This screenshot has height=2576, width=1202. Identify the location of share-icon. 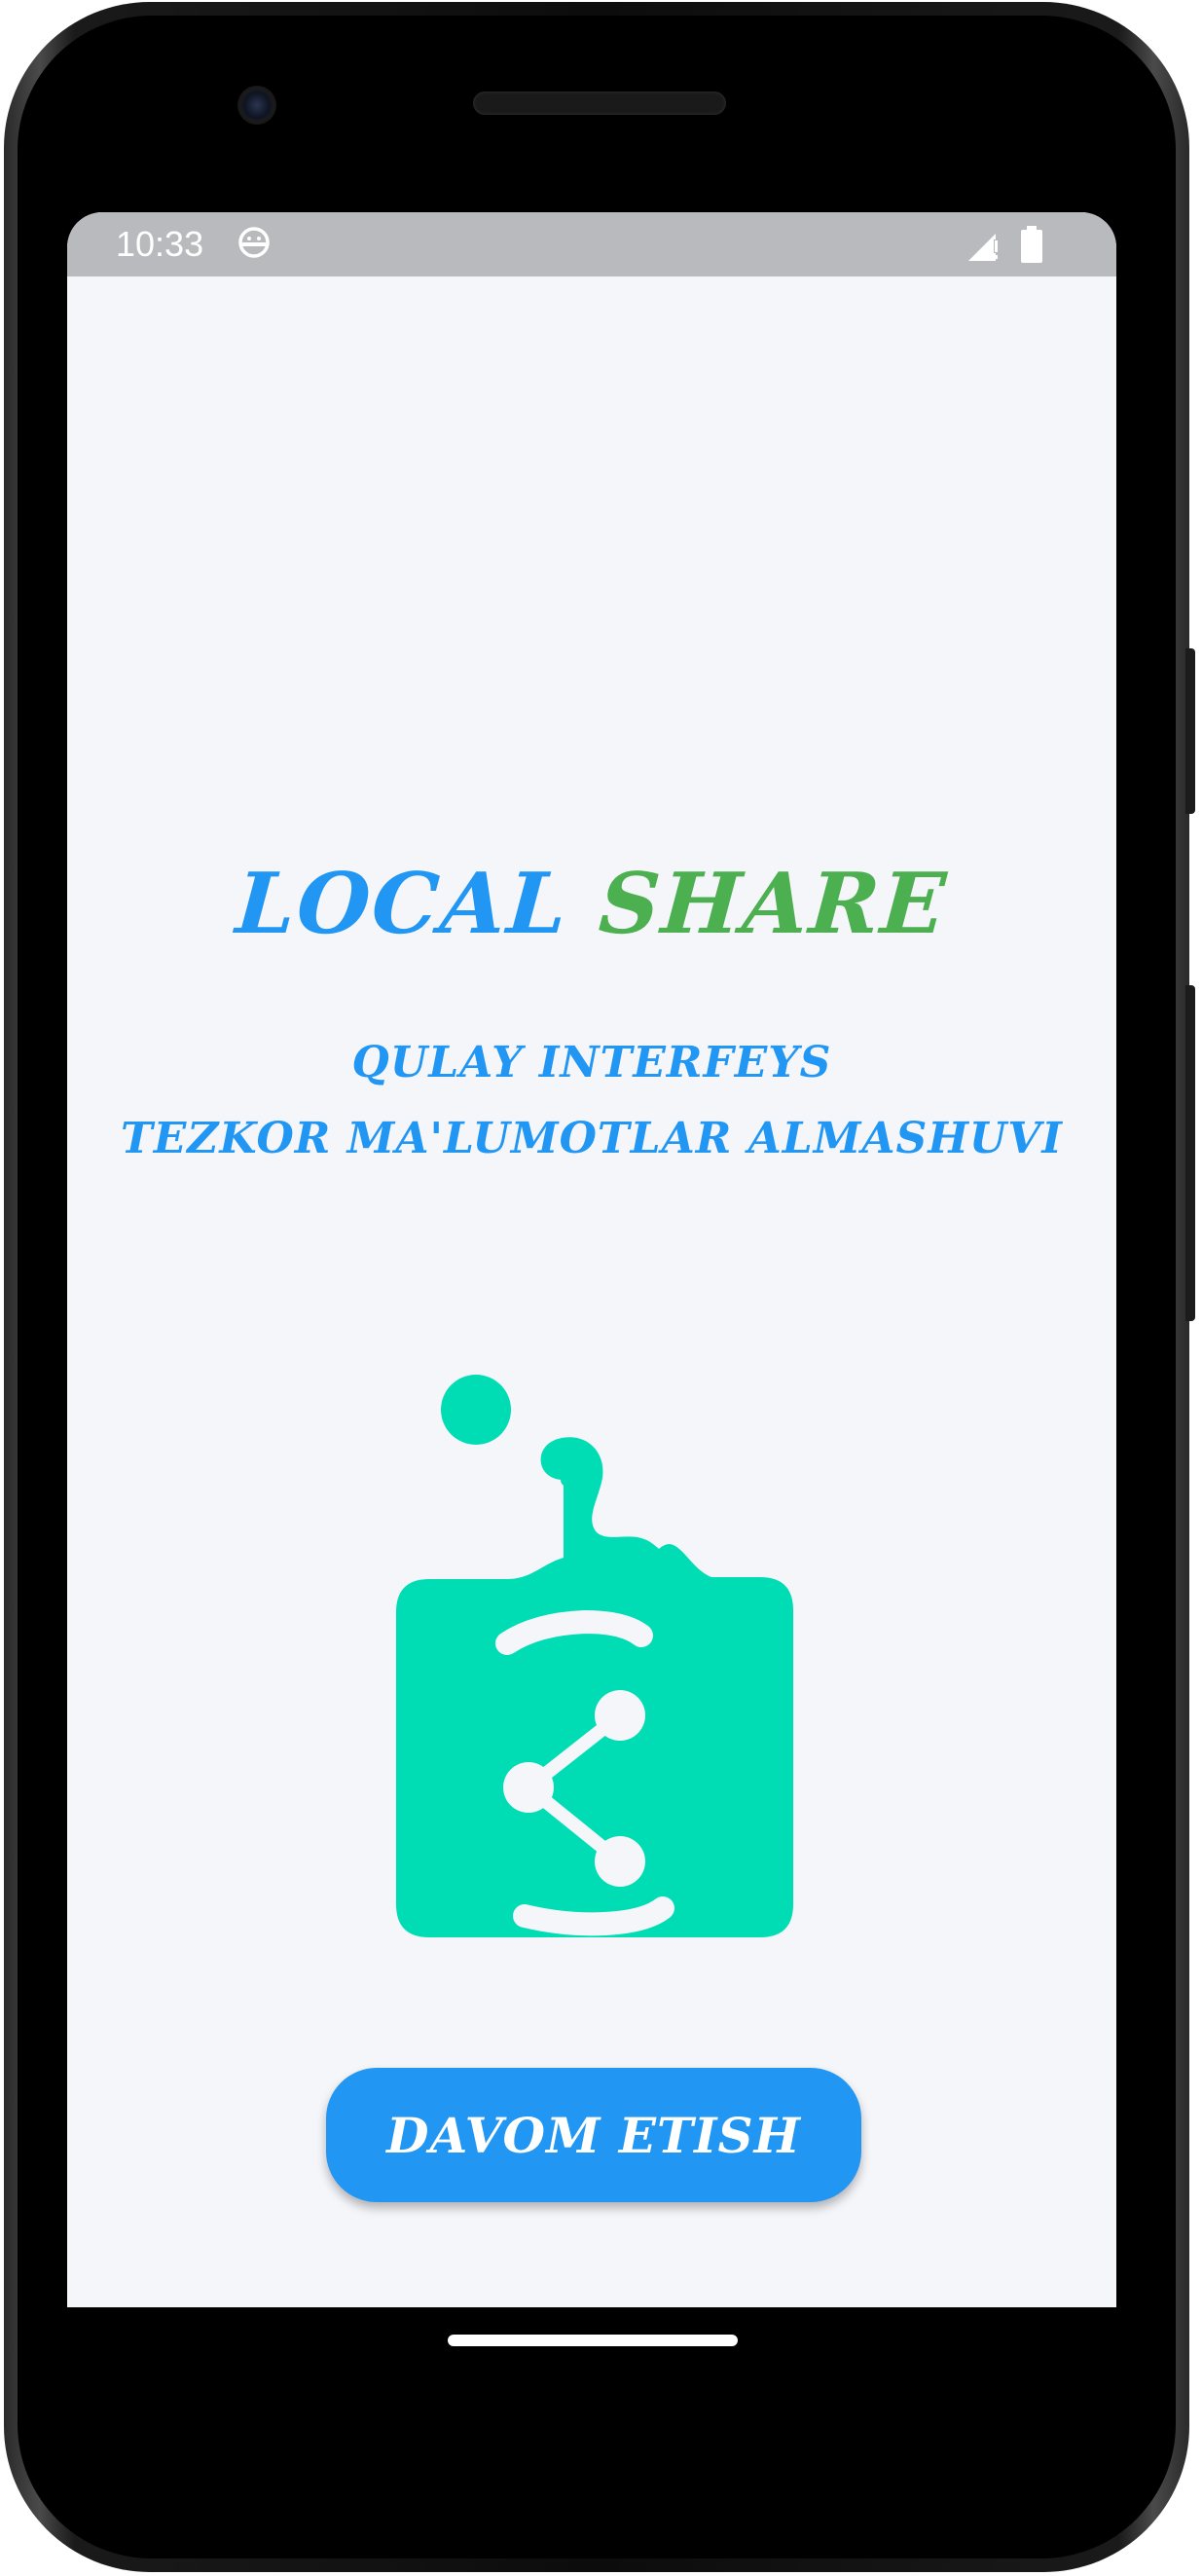
(594, 1656).